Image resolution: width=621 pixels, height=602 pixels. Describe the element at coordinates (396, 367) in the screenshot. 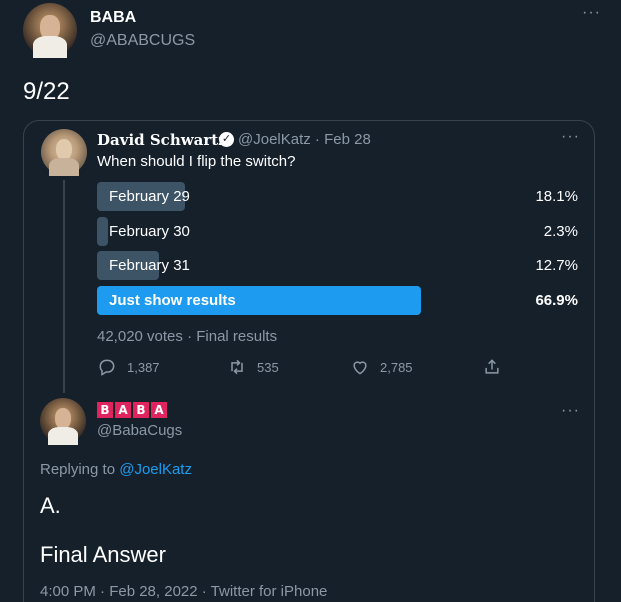

I see `like-count: 2,785` at that location.